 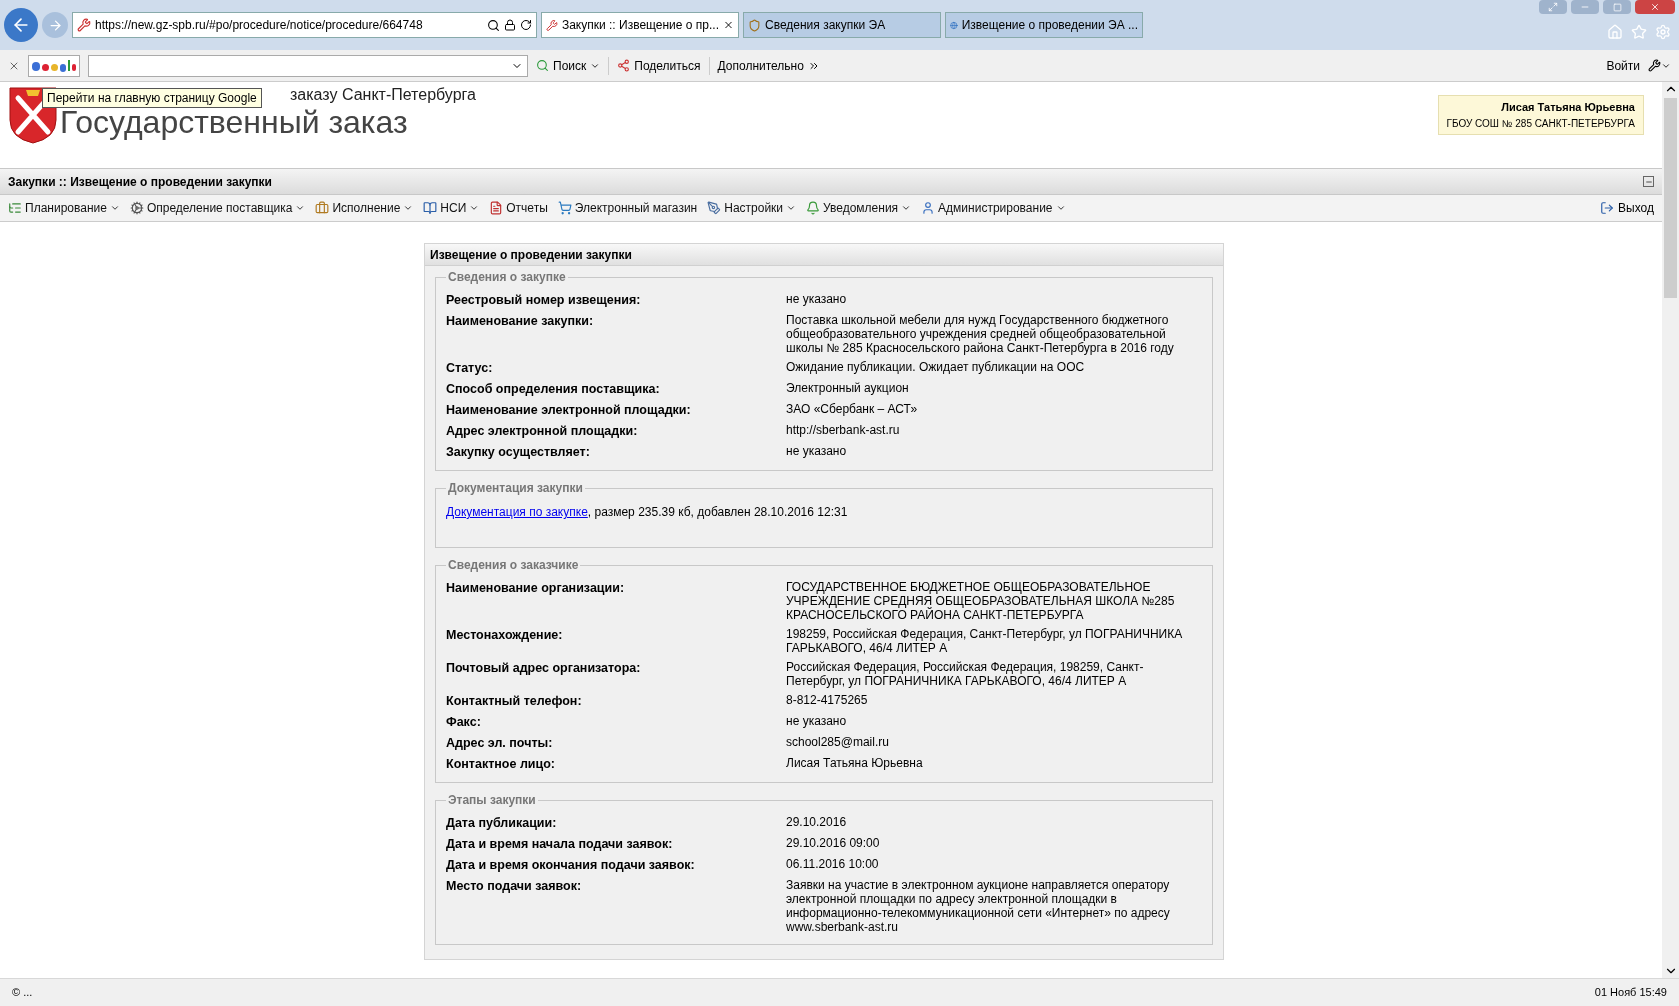 What do you see at coordinates (764, 65) in the screenshot?
I see `more-button: Дополнительно` at bounding box center [764, 65].